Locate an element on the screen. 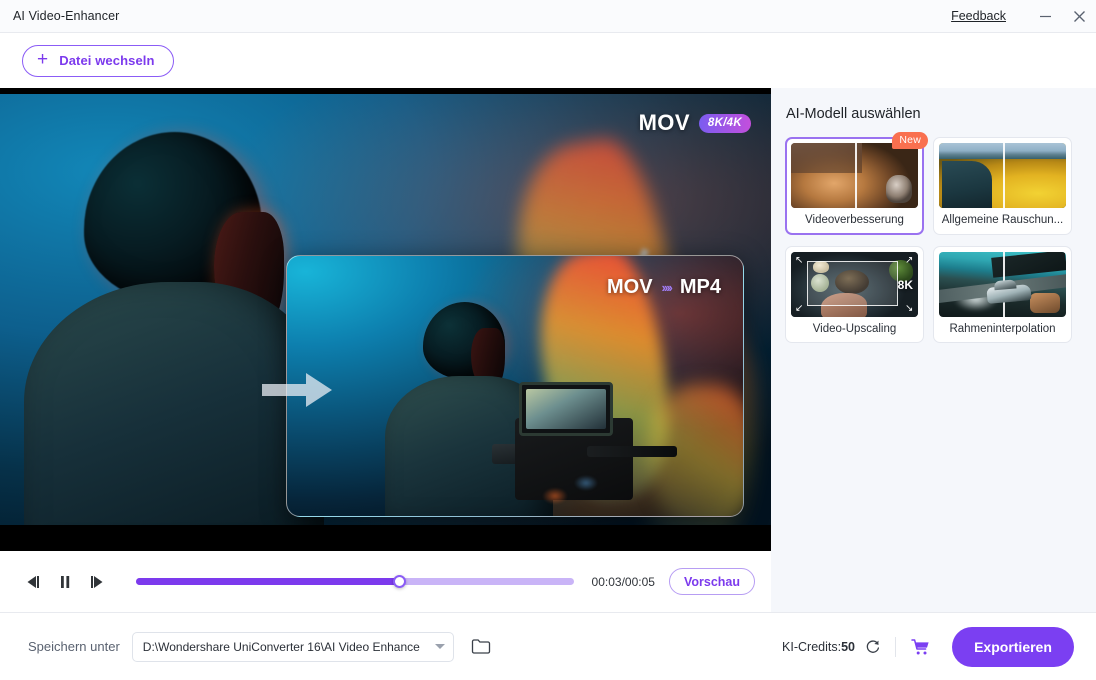 This screenshot has height=680, width=1096. previous-frame-button is located at coordinates (32, 582).